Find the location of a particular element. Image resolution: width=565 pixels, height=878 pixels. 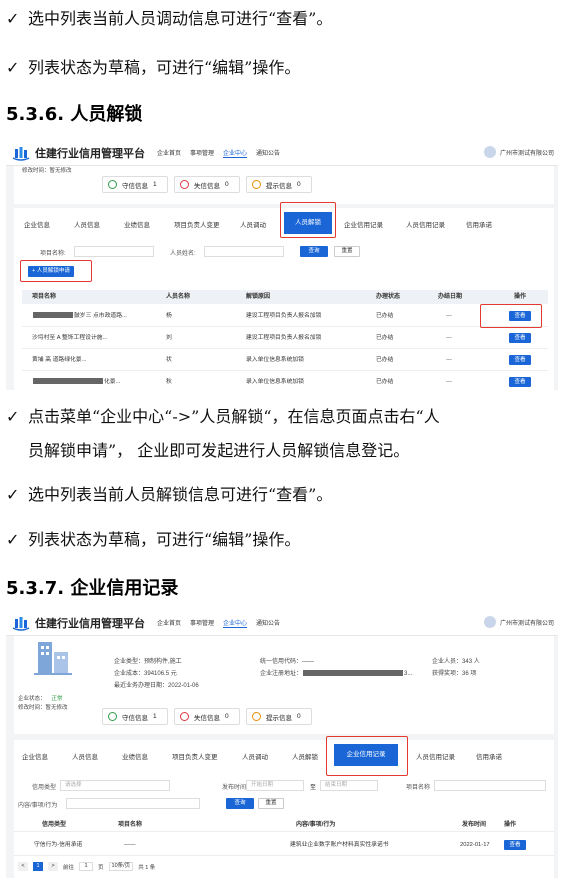

total-count: 共 1 条 is located at coordinates (147, 867).